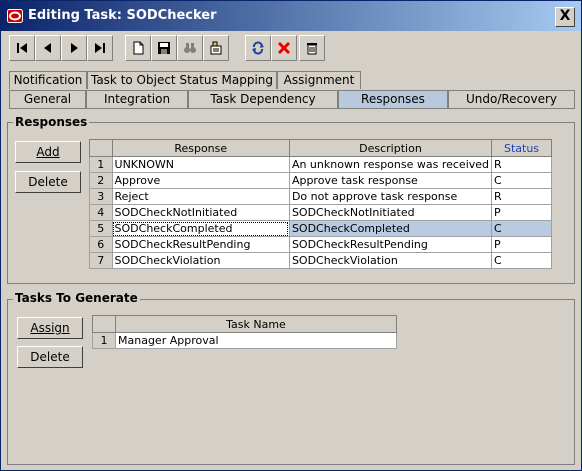 The image size is (582, 471). What do you see at coordinates (48, 80) in the screenshot?
I see `tab-notification: Notification` at bounding box center [48, 80].